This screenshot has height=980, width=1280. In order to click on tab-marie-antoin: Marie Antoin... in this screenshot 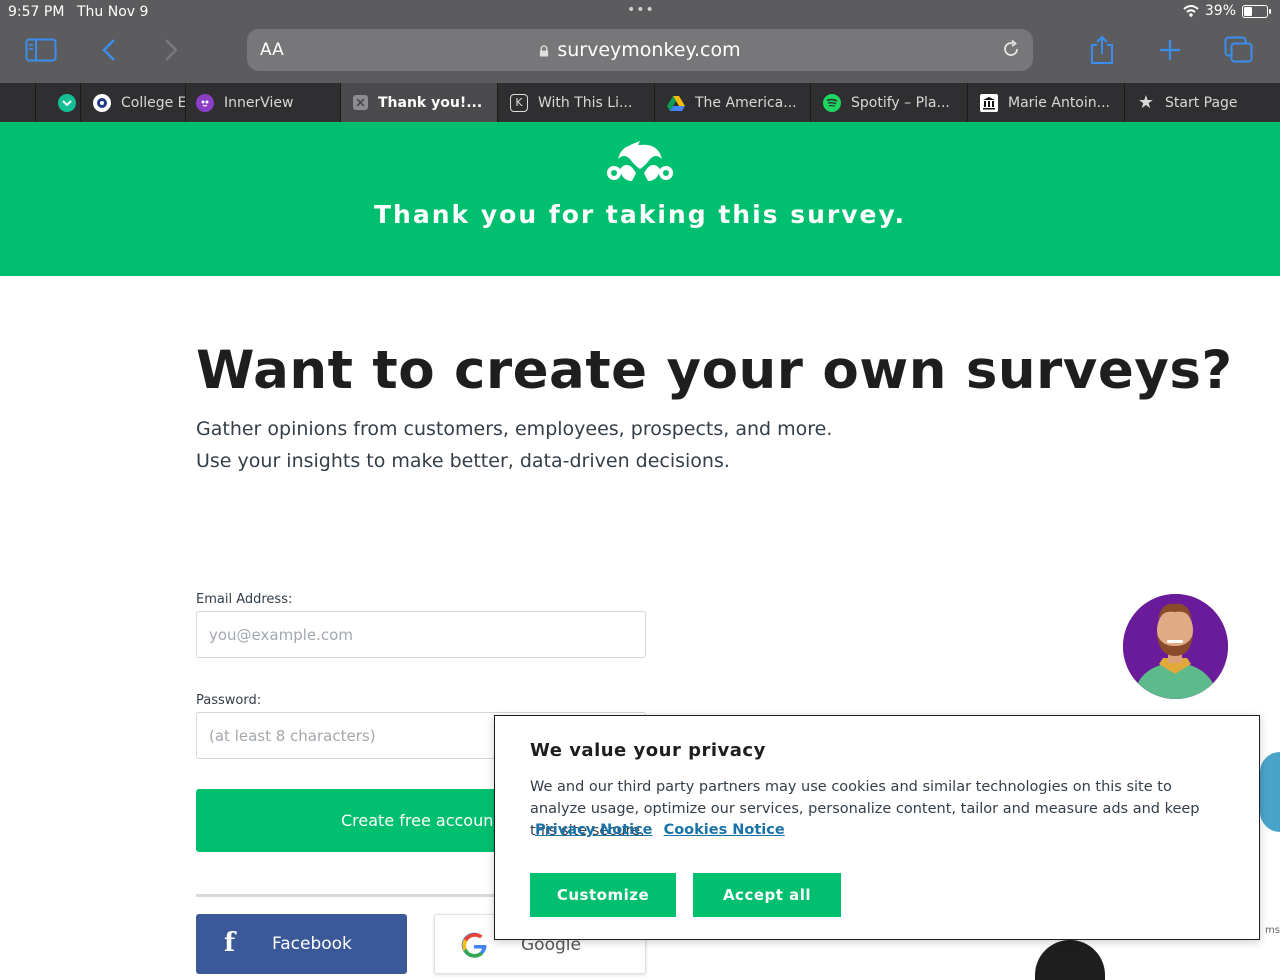, I will do `click(1045, 102)`.